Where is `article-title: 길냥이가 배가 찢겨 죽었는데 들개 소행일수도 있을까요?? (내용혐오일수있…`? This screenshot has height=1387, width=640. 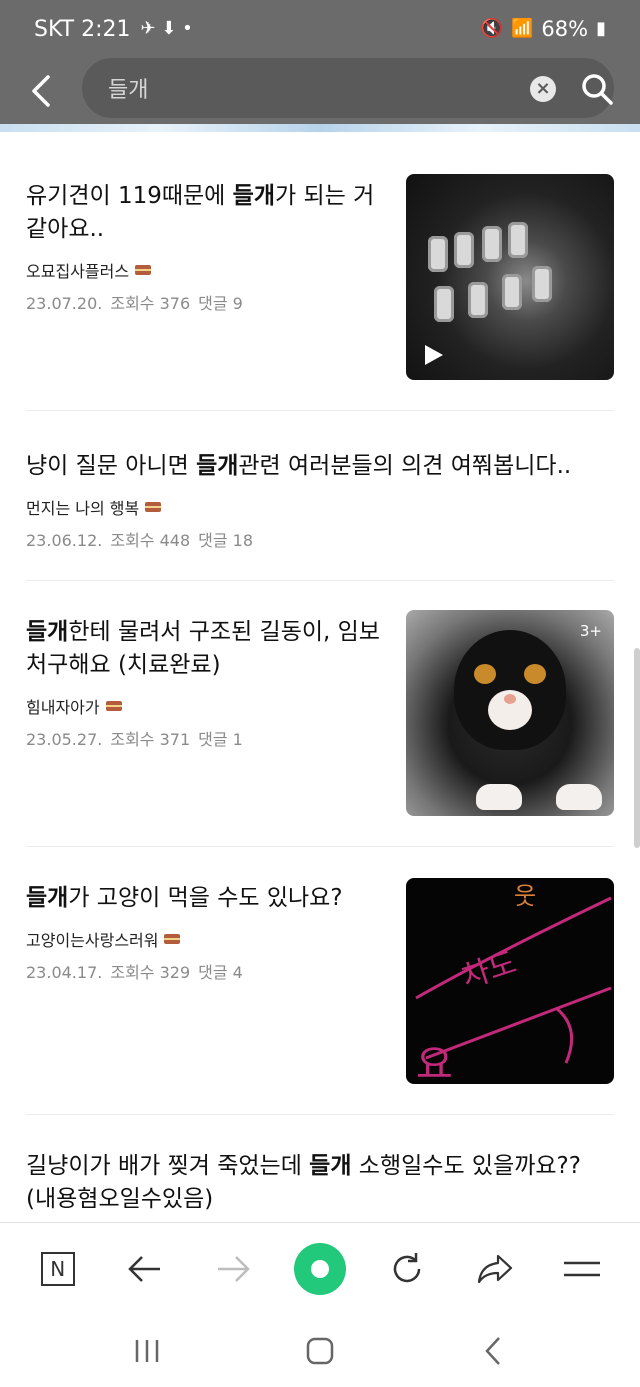 article-title: 길냥이가 배가 찢겨 죽었는데 들개 소행일수도 있을까요?? (내용혐오일수있… is located at coordinates (303, 1182).